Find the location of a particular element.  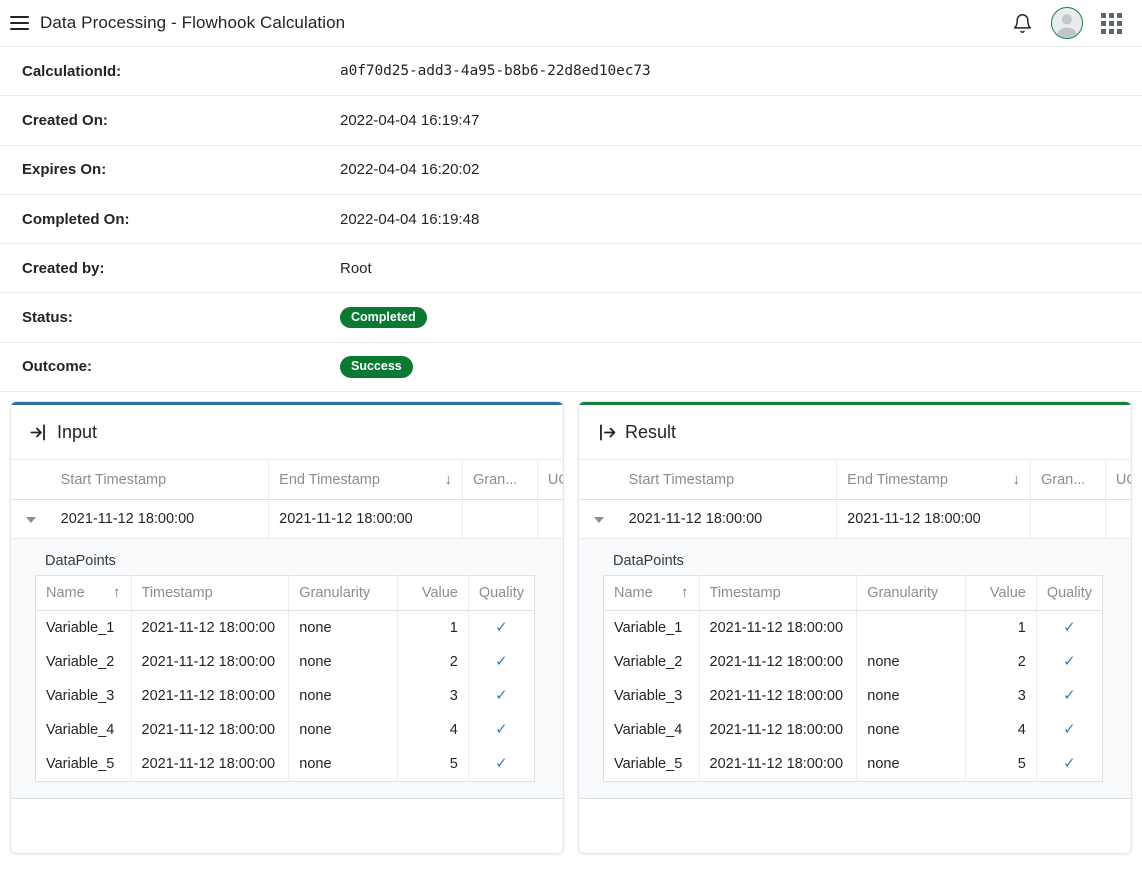

input-col-end-timestamp: ↓ End Timestamp is located at coordinates (365, 480).